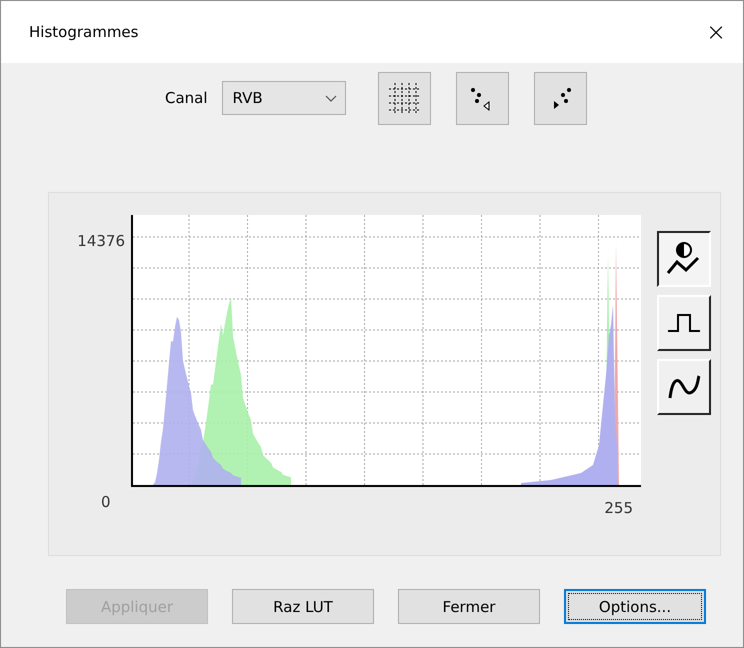 Image resolution: width=744 pixels, height=648 pixels. What do you see at coordinates (618, 508) in the screenshot?
I see `x-max-label: 255` at bounding box center [618, 508].